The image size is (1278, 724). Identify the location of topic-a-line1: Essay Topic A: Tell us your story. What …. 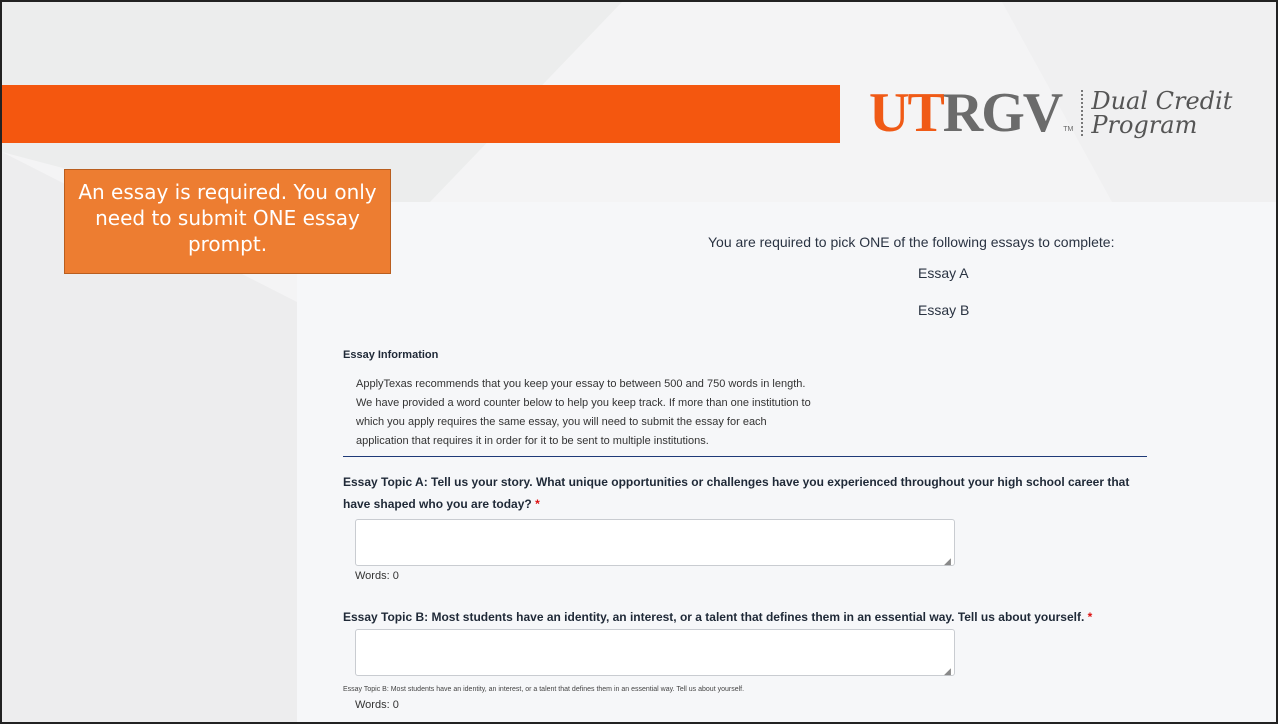
(736, 482).